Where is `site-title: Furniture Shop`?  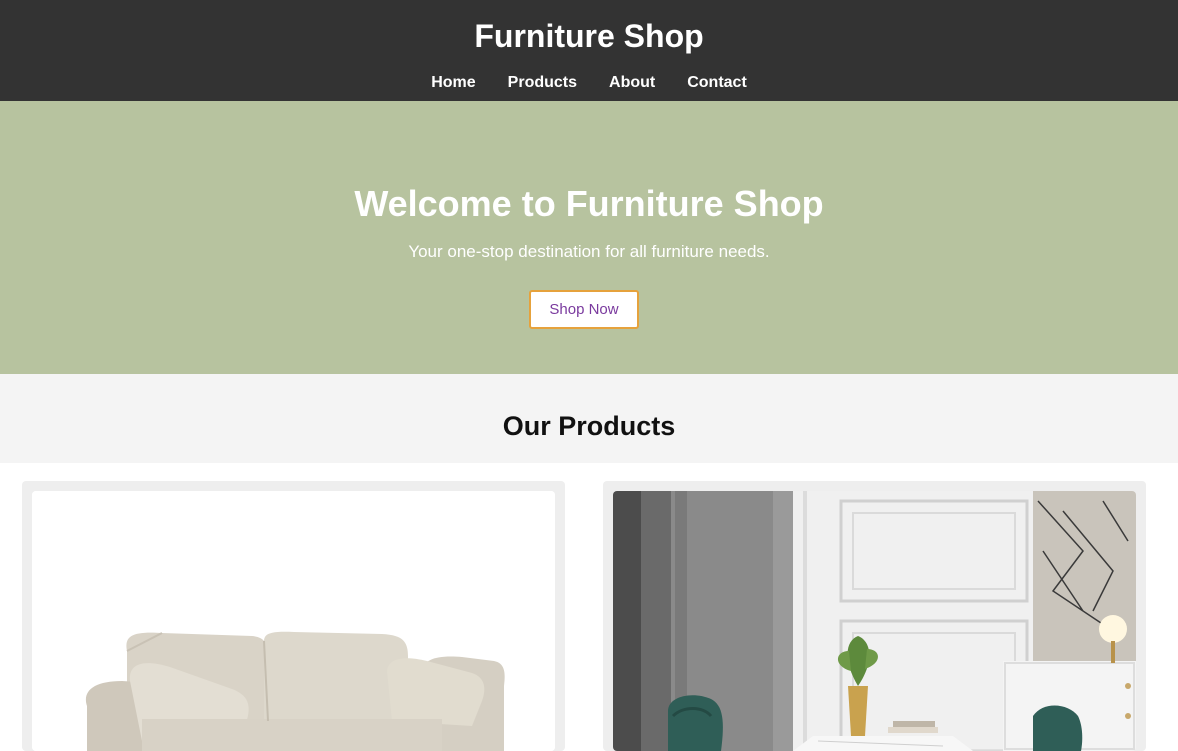
site-title: Furniture Shop is located at coordinates (589, 36).